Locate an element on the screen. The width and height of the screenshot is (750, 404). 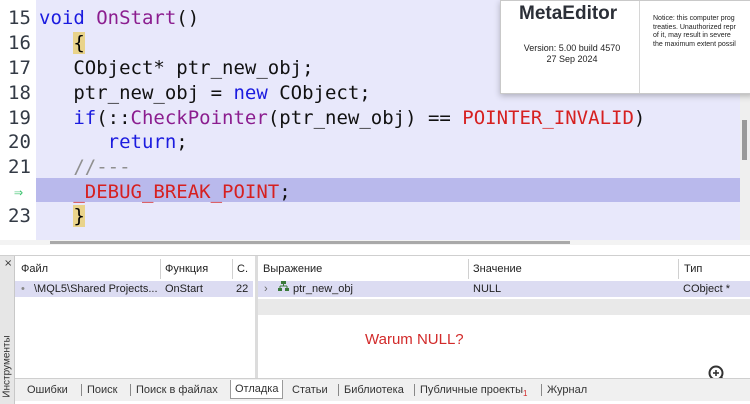
watch-expression-cell: ptr_new_obj is located at coordinates (323, 289).